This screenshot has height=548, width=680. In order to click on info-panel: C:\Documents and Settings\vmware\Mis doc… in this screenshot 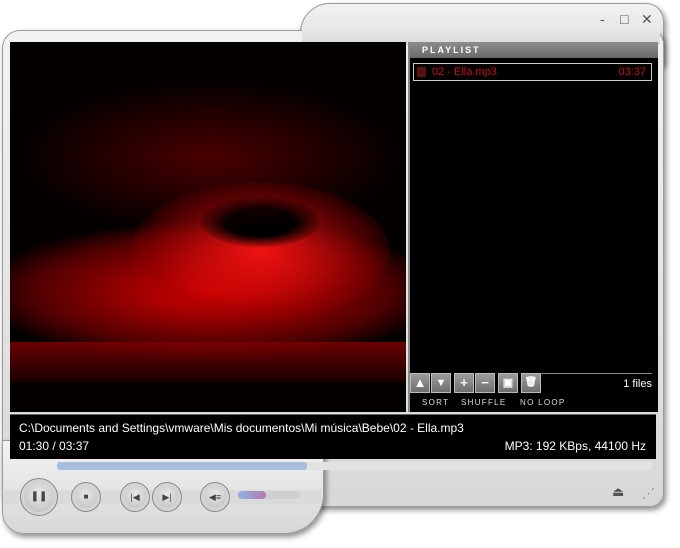, I will do `click(333, 436)`.